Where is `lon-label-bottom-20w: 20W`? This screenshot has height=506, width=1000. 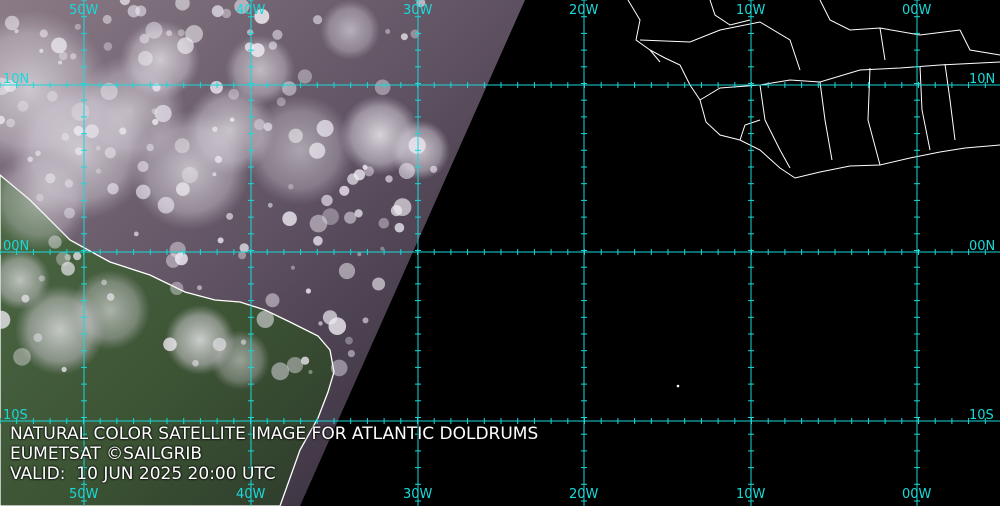 lon-label-bottom-20w: 20W is located at coordinates (584, 494).